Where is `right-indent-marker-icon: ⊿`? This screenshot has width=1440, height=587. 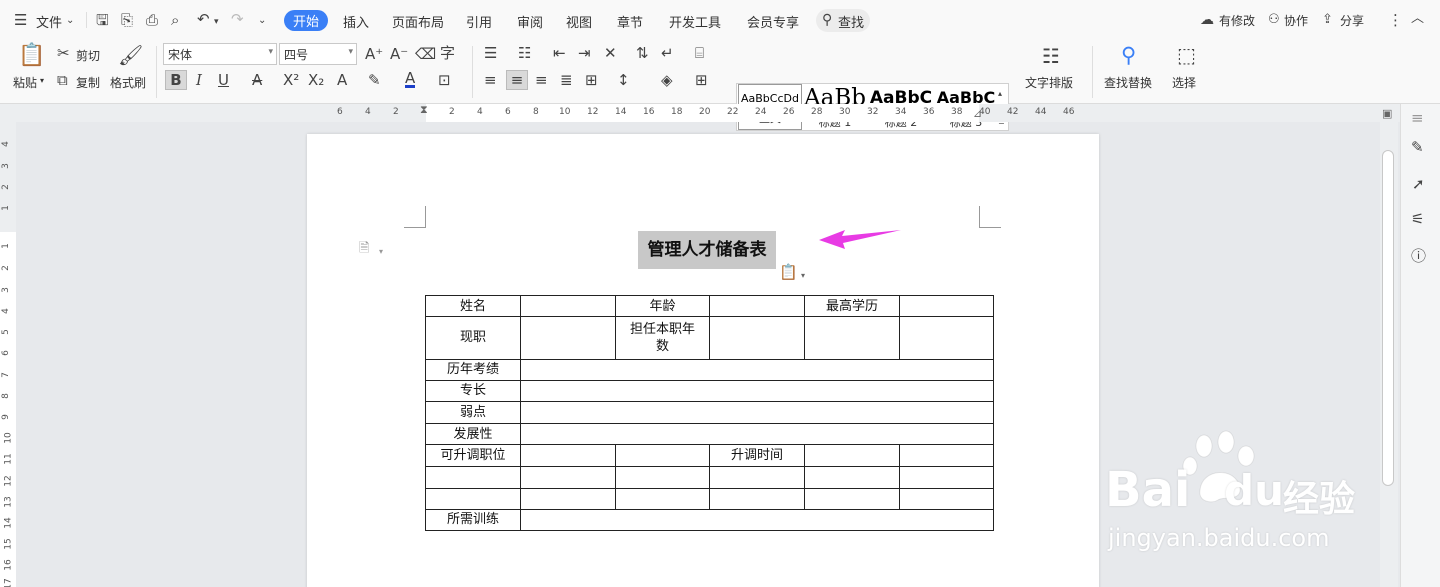
right-indent-marker-icon: ⊿ is located at coordinates (977, 113).